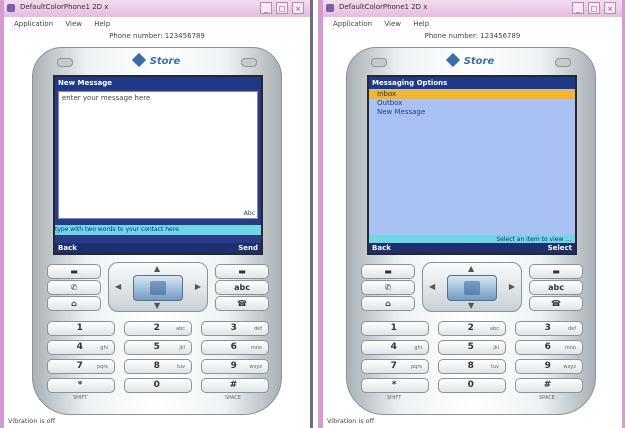 This screenshot has height=428, width=625. Describe the element at coordinates (472, 83) in the screenshot. I see `screen-title: Messaging Options` at that location.